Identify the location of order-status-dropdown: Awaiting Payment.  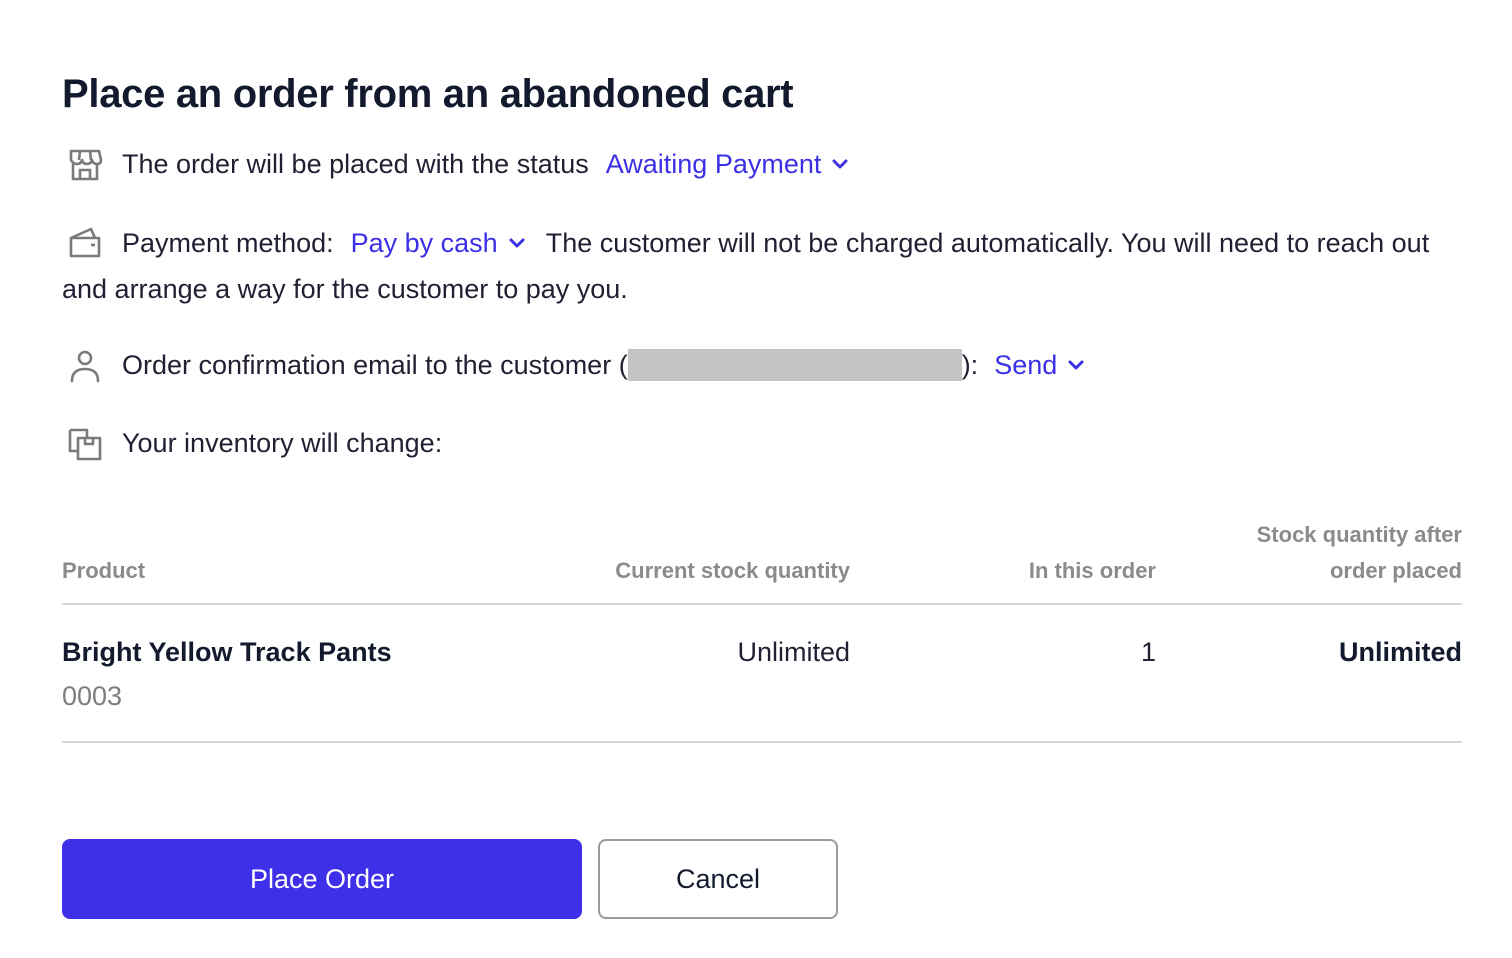
(728, 164).